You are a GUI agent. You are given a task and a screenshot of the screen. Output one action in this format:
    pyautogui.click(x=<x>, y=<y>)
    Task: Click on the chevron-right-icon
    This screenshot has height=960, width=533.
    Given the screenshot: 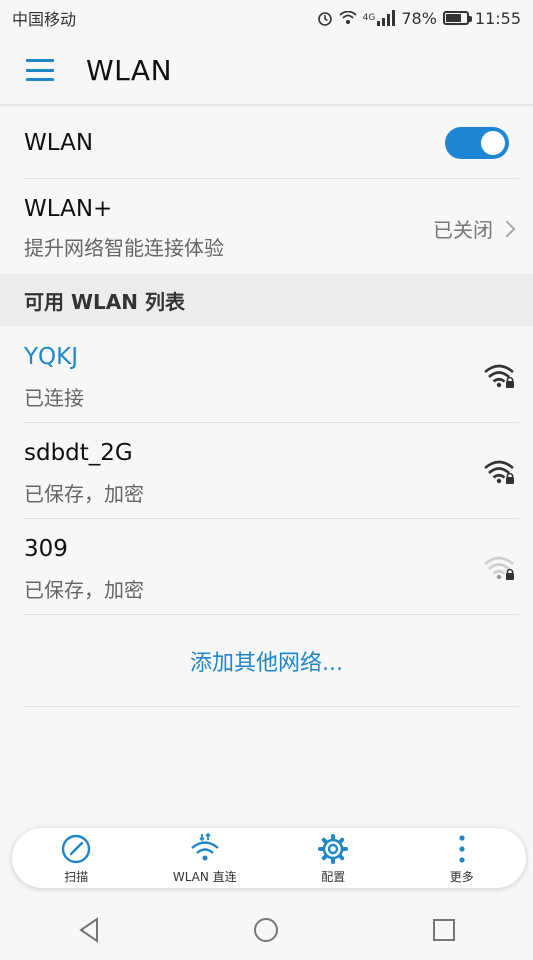 What is the action you would take?
    pyautogui.click(x=507, y=228)
    